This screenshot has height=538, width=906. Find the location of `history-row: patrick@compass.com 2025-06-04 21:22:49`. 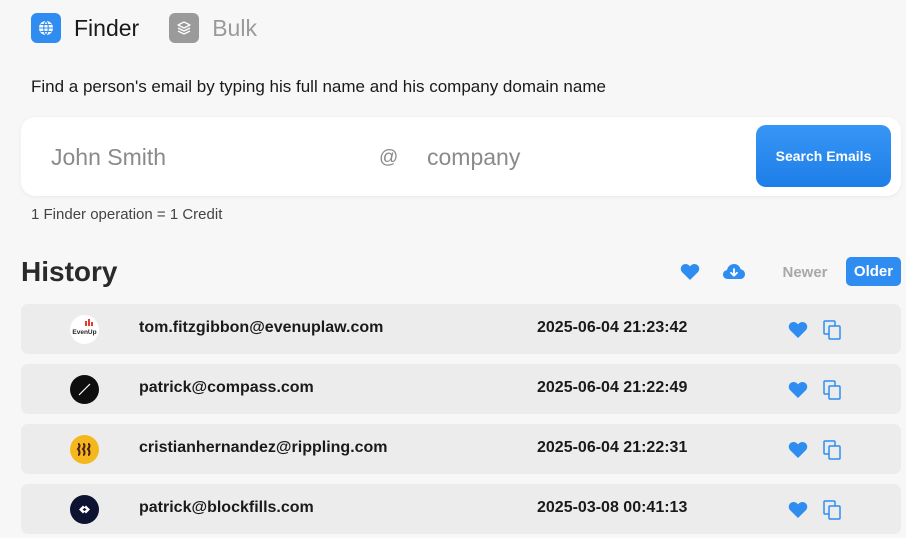

history-row: patrick@compass.com 2025-06-04 21:22:49 is located at coordinates (461, 389).